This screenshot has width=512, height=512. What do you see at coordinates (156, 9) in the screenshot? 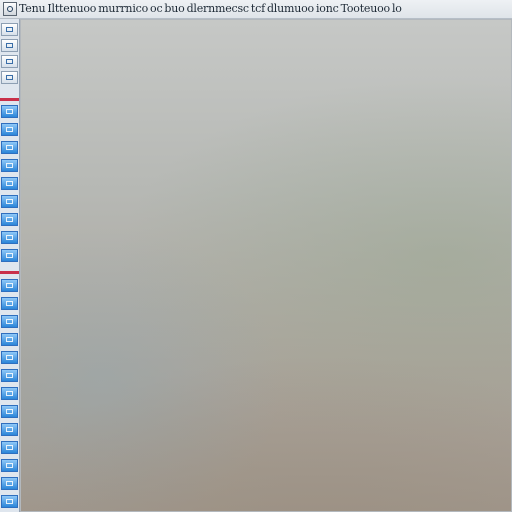
I see `menu-item: oc` at bounding box center [156, 9].